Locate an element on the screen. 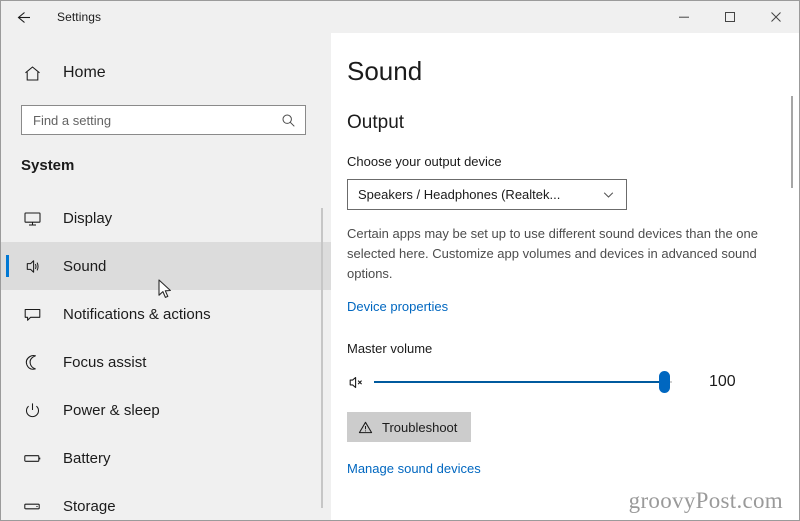 The height and width of the screenshot is (521, 800). battery-icon is located at coordinates (36, 458).